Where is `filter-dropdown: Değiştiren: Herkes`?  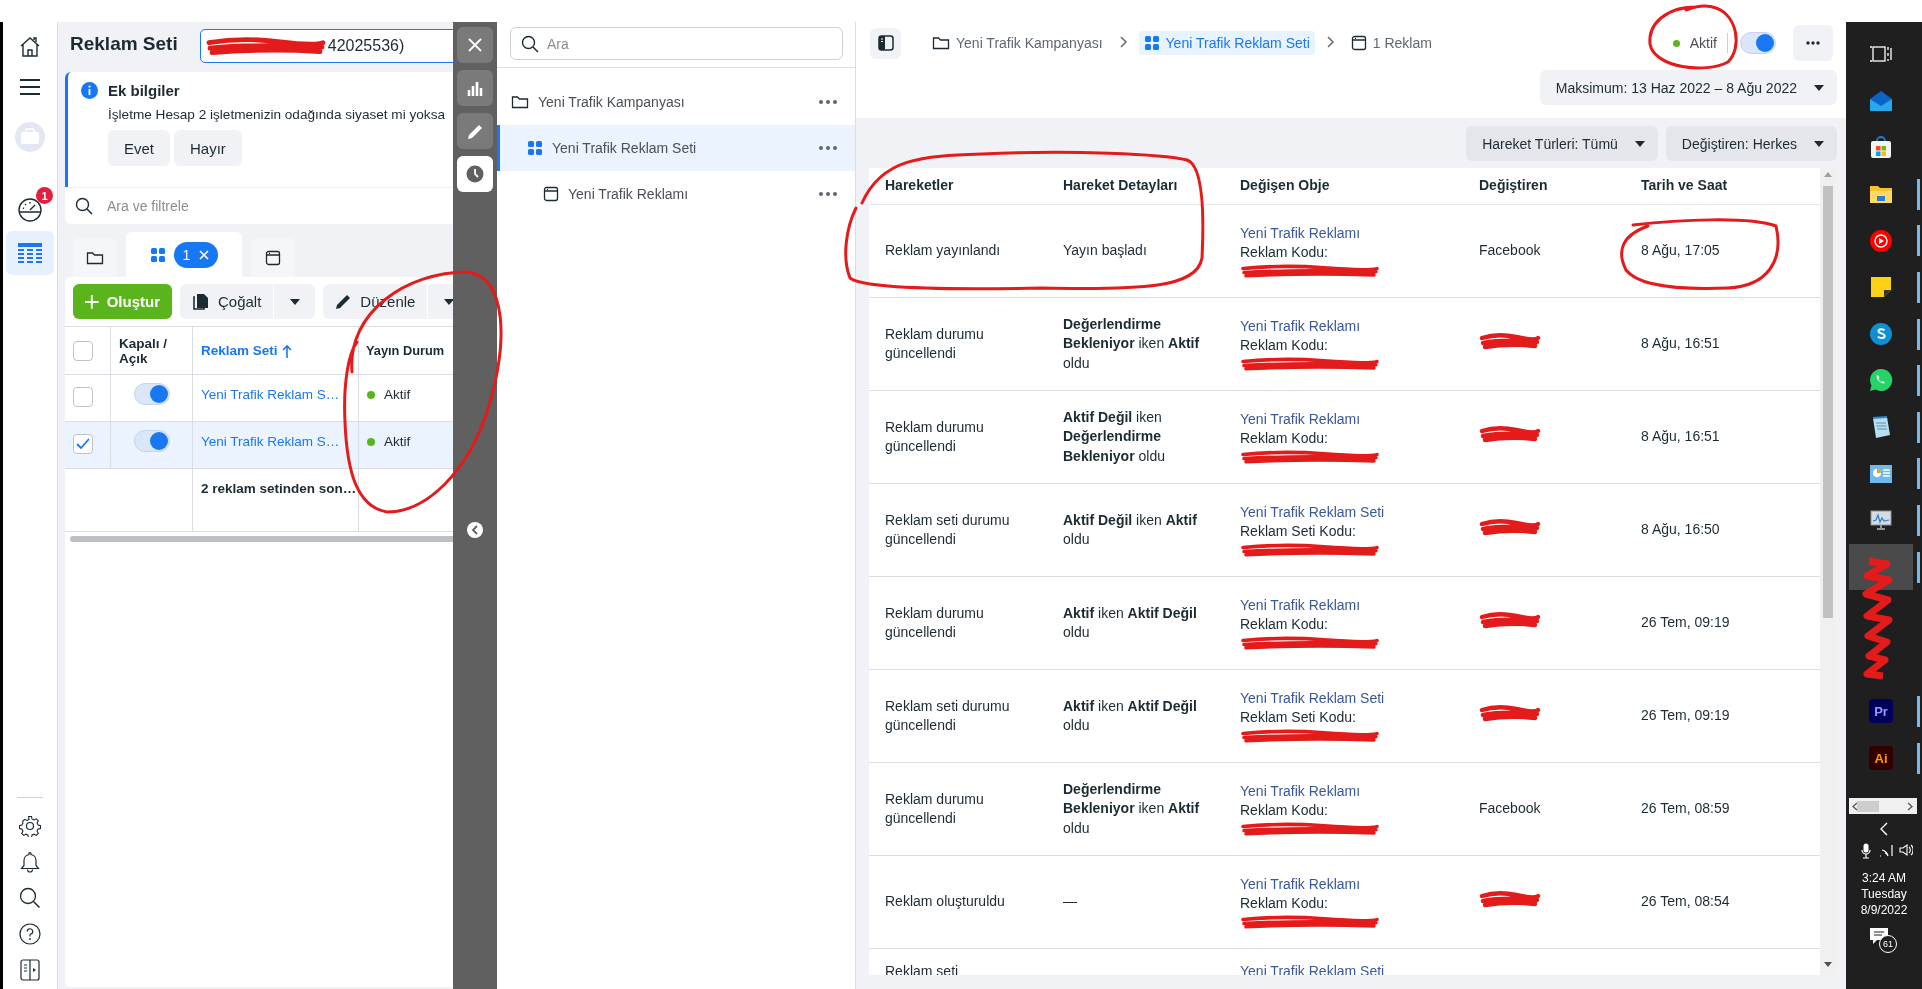 filter-dropdown: Değiştiren: Herkes is located at coordinates (1751, 143).